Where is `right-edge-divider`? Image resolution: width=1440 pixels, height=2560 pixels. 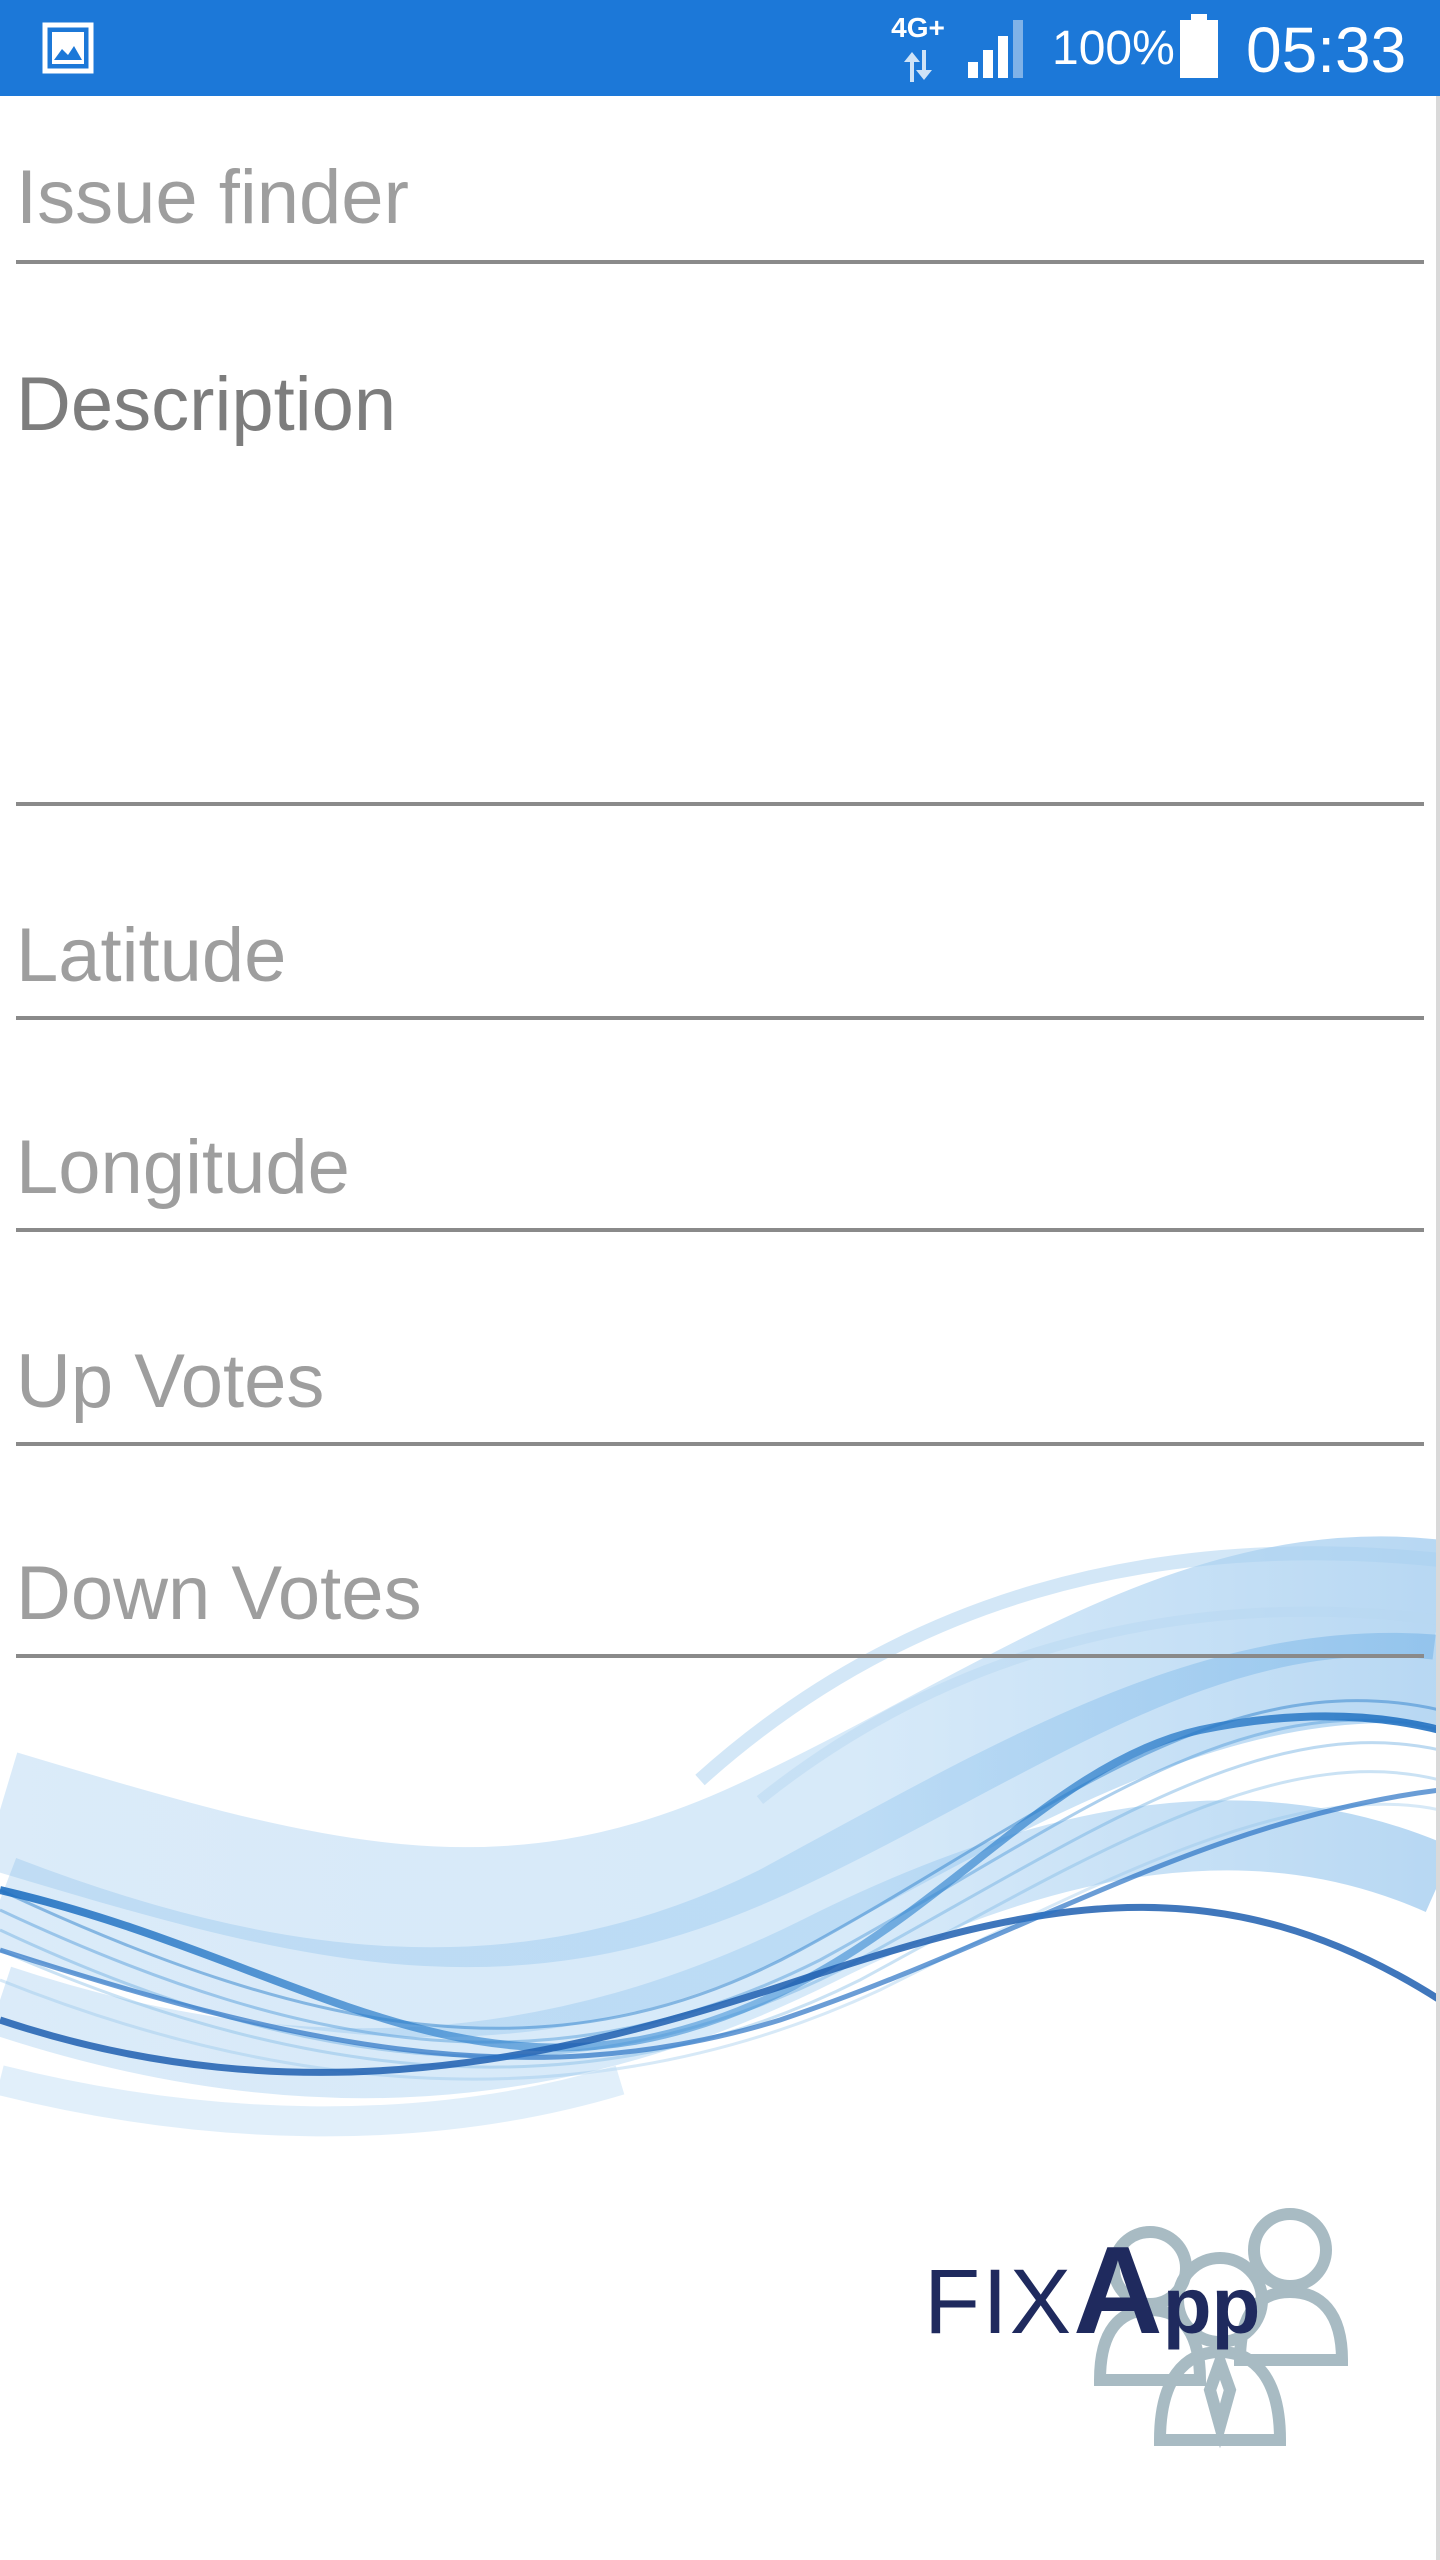 right-edge-divider is located at coordinates (1438, 1328).